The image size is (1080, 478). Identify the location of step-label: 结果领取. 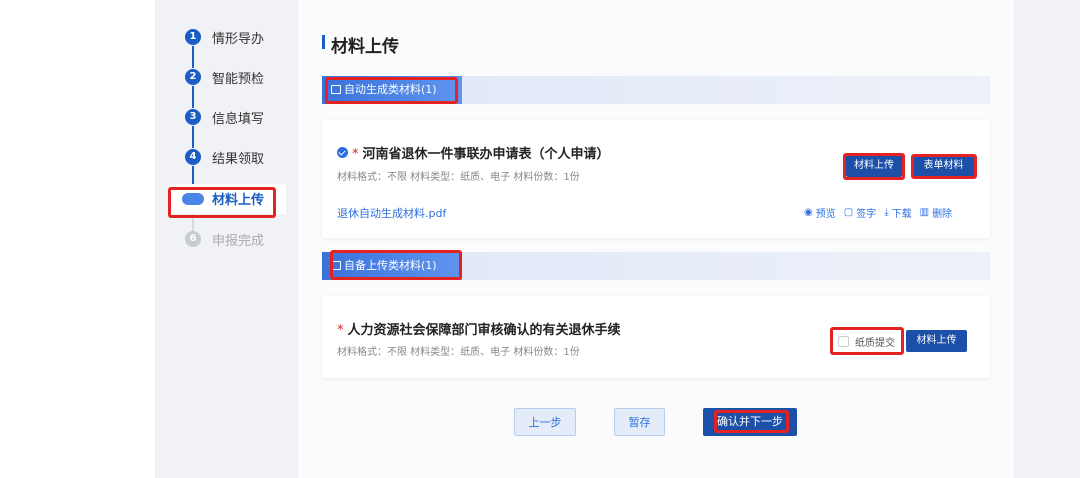
(238, 159).